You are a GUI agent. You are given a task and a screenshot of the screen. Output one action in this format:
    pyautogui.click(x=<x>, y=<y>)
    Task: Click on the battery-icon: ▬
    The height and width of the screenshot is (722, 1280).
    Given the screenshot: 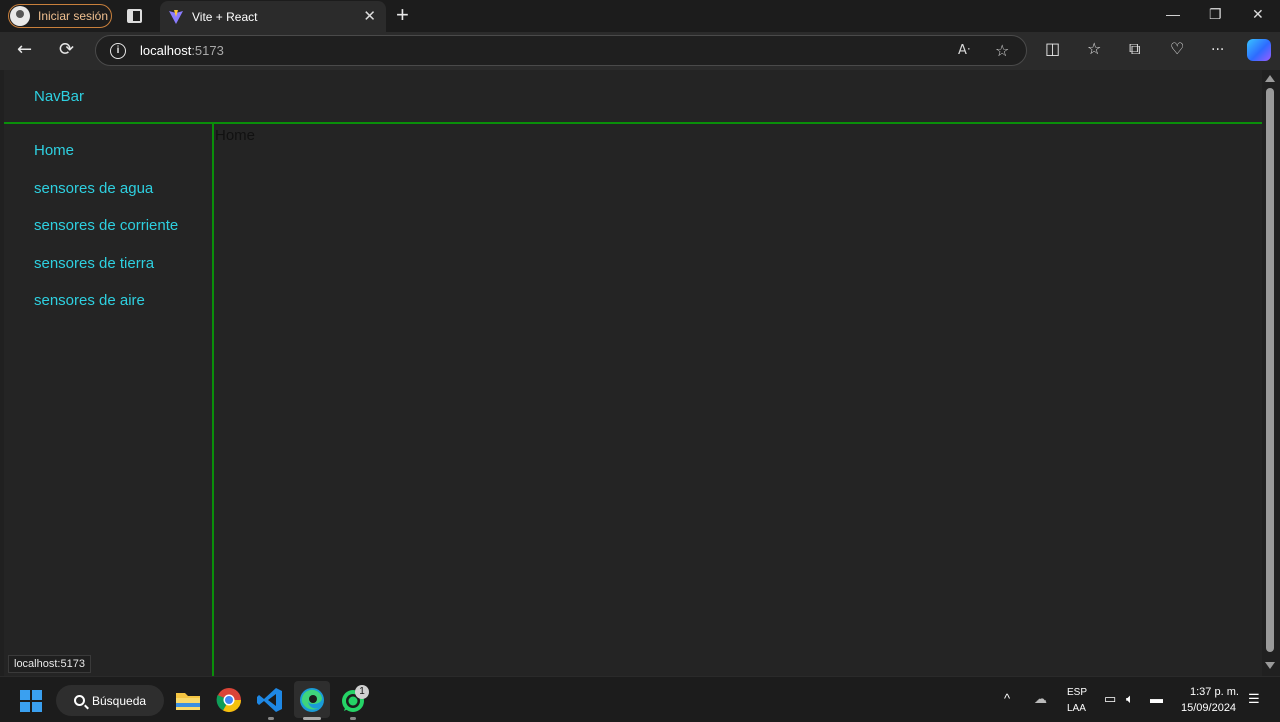 What is the action you would take?
    pyautogui.click(x=1156, y=698)
    